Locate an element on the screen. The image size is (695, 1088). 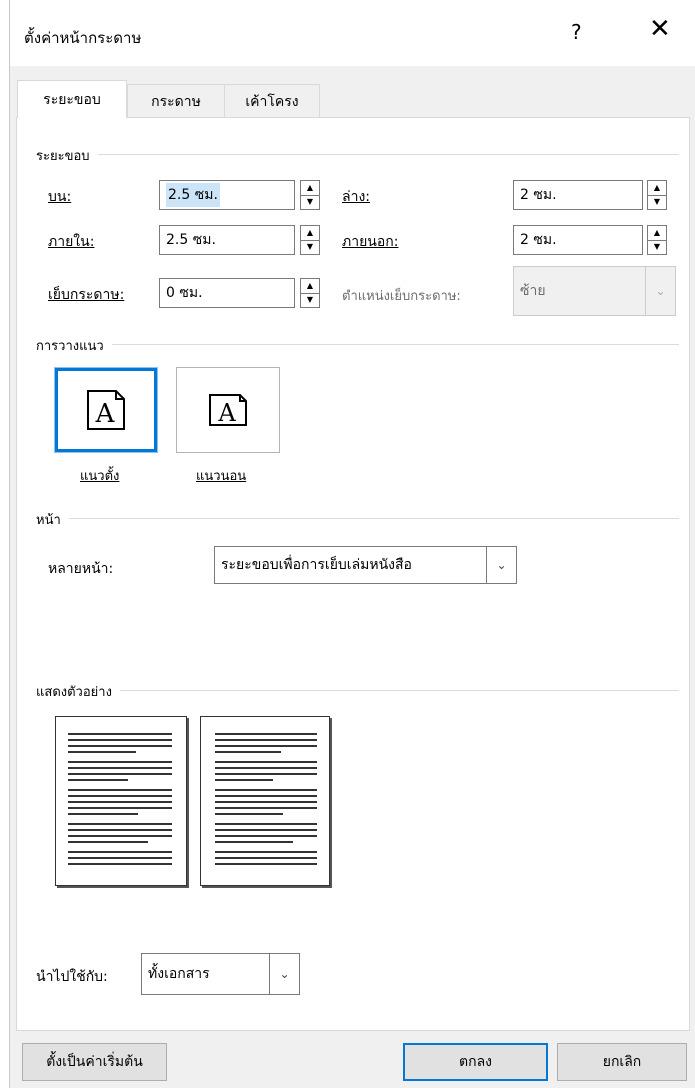
window-left-edge is located at coordinates (5, 544).